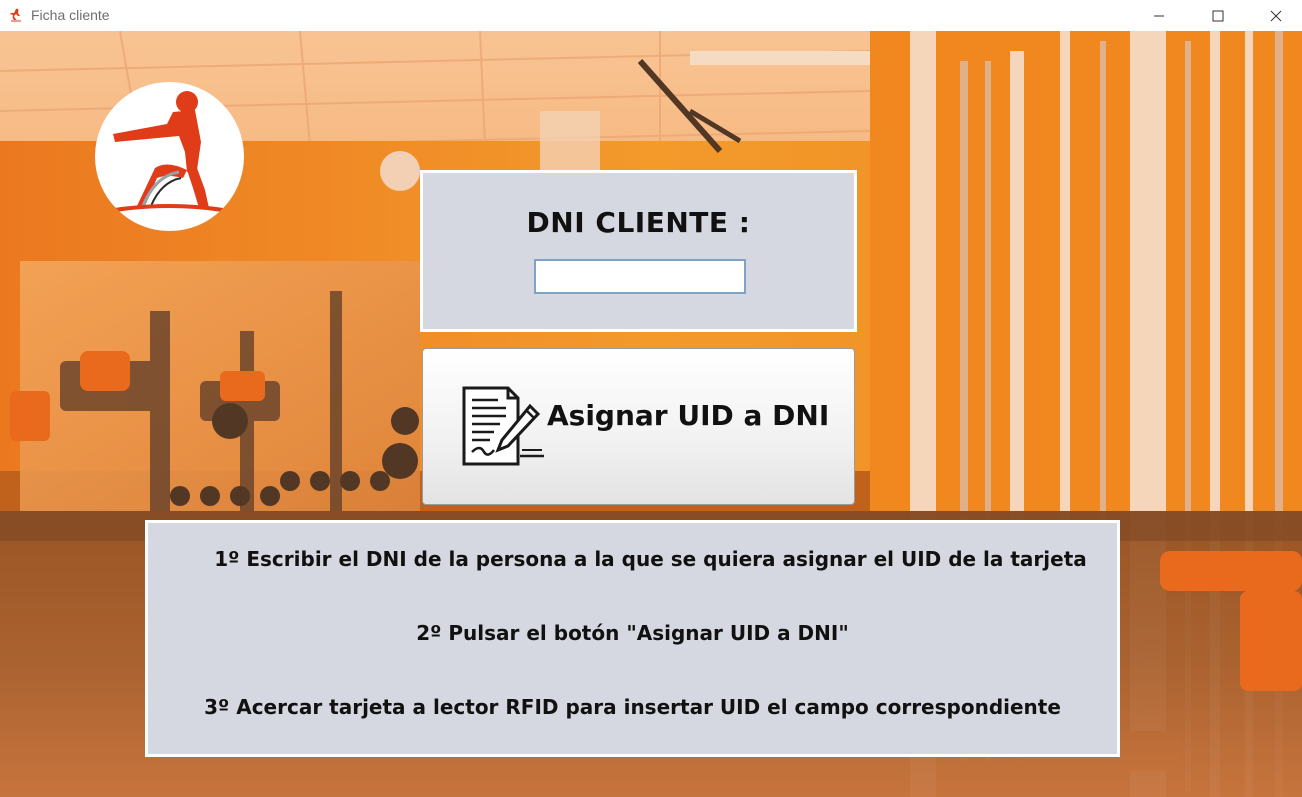 The image size is (1302, 797). What do you see at coordinates (70, 15) in the screenshot?
I see `window-title: Ficha cliente` at bounding box center [70, 15].